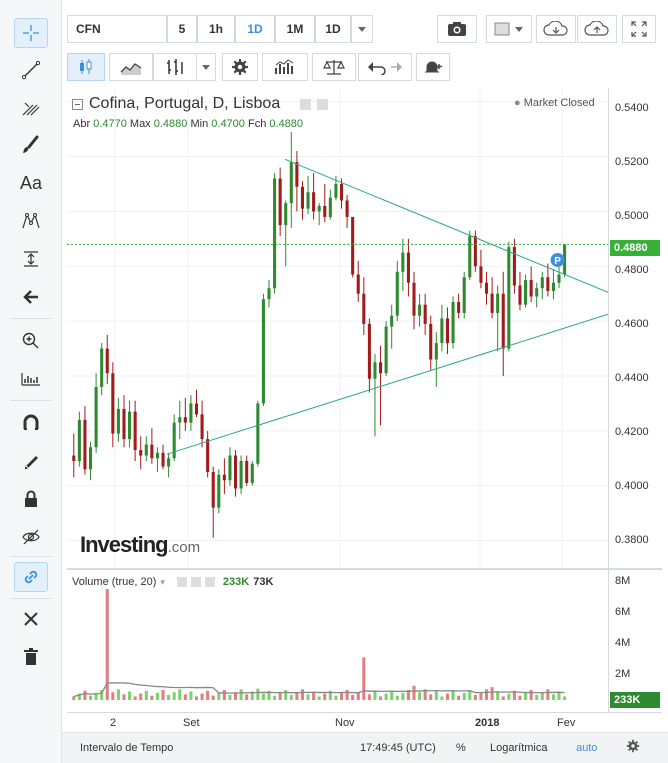  Describe the element at coordinates (586, 748) in the screenshot. I see `auto-scale-toggle: auto` at that location.